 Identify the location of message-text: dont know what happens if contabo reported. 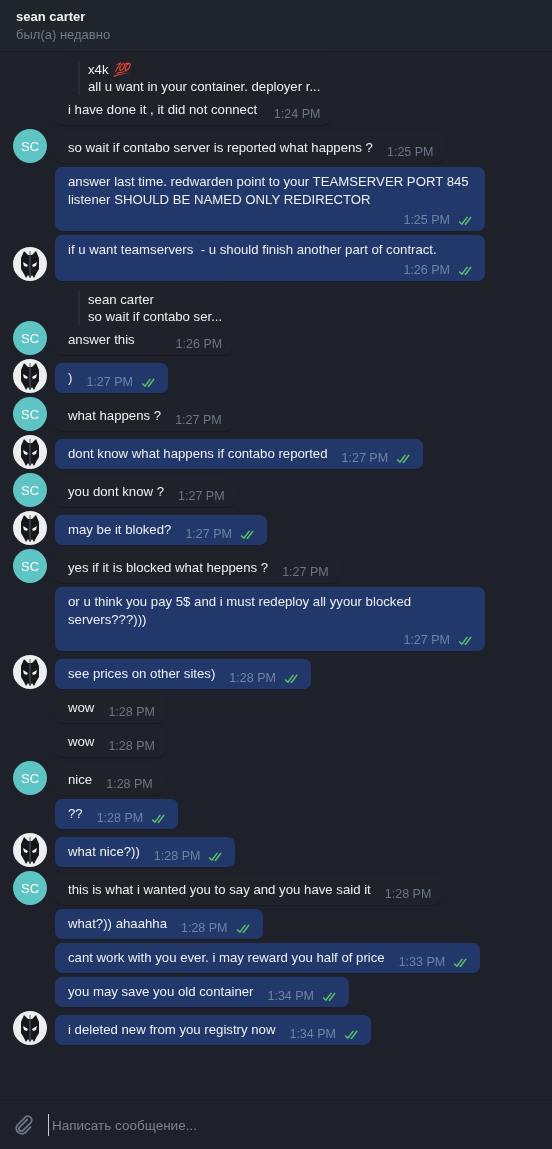
(198, 454).